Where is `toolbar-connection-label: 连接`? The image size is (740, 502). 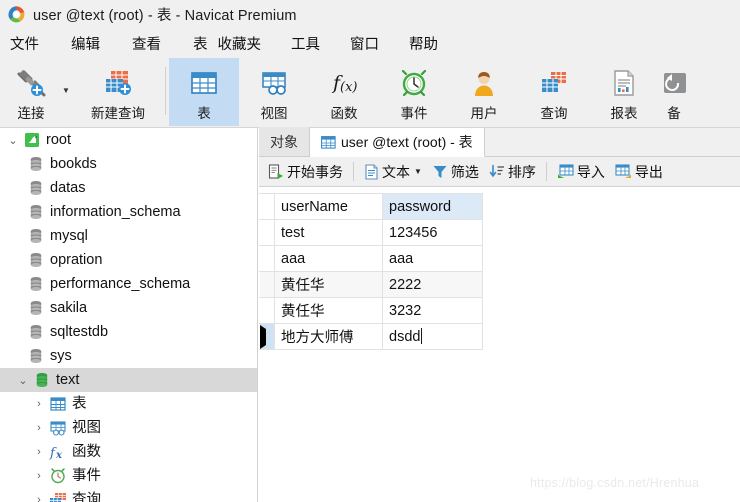
toolbar-connection-label: 连接 is located at coordinates (31, 113).